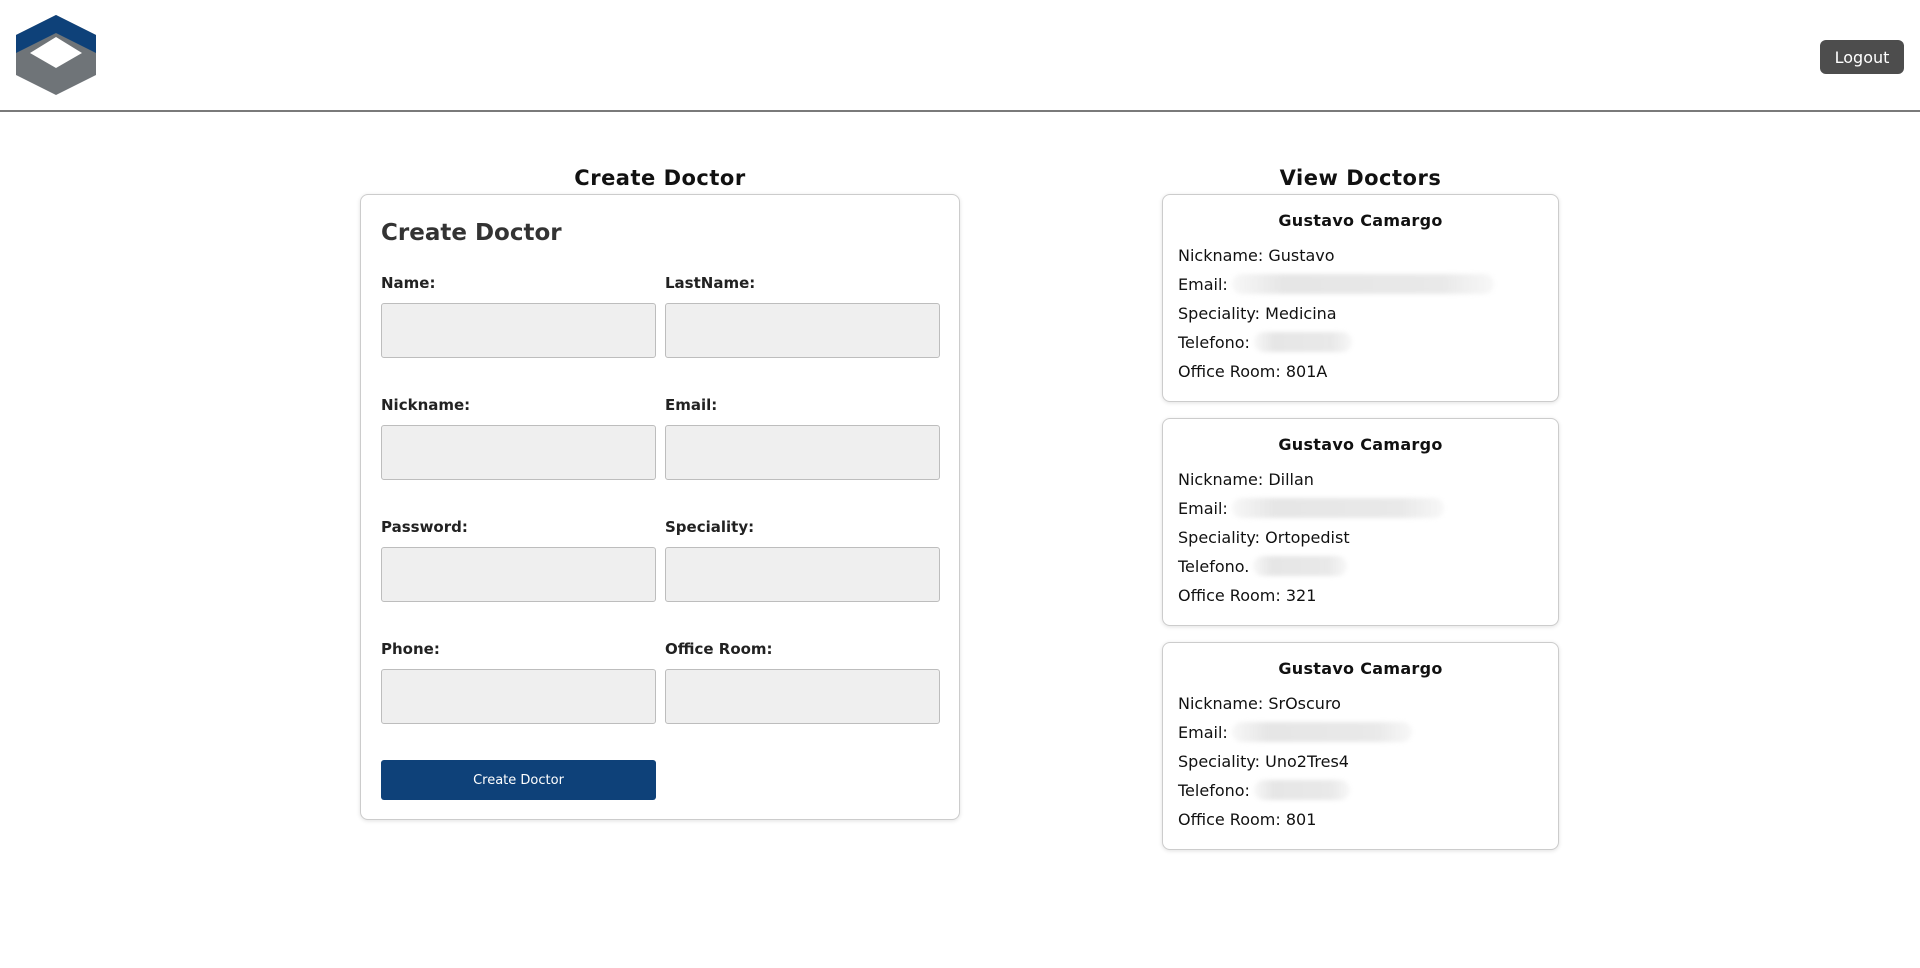 The height and width of the screenshot is (968, 1920). What do you see at coordinates (1291, 479) in the screenshot?
I see `nickname-value: Dillan` at bounding box center [1291, 479].